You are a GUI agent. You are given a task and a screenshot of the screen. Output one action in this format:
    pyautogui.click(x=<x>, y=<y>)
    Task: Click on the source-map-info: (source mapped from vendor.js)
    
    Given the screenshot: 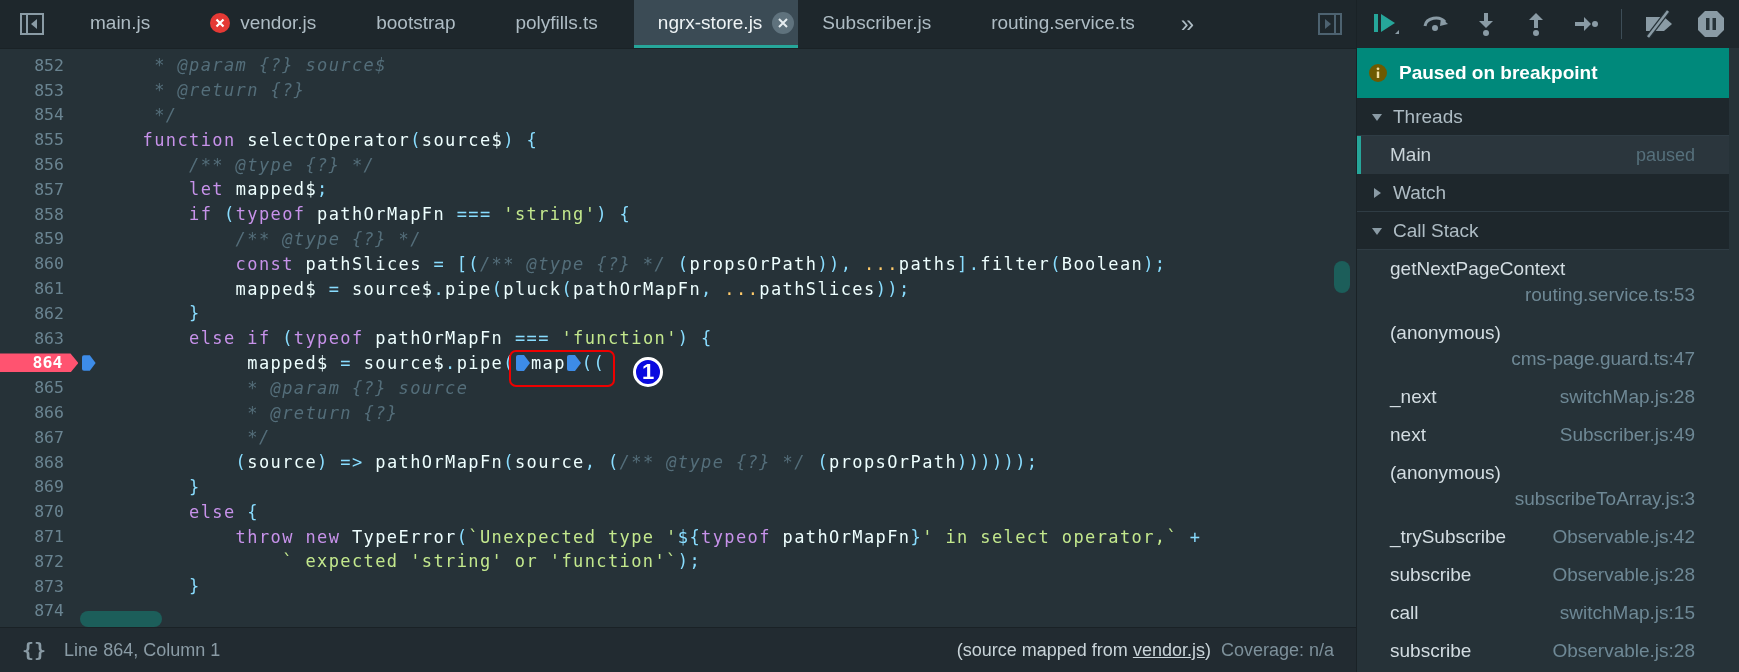 What is the action you would take?
    pyautogui.click(x=1083, y=650)
    